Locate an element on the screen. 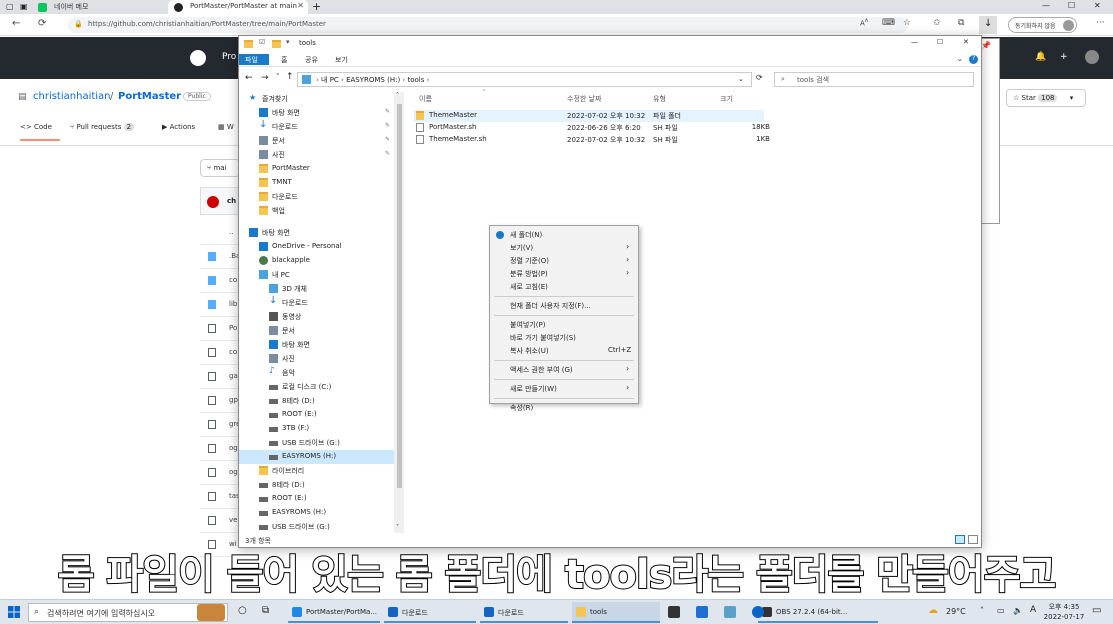  nav-item: OneDrive - Personal is located at coordinates (319, 247).